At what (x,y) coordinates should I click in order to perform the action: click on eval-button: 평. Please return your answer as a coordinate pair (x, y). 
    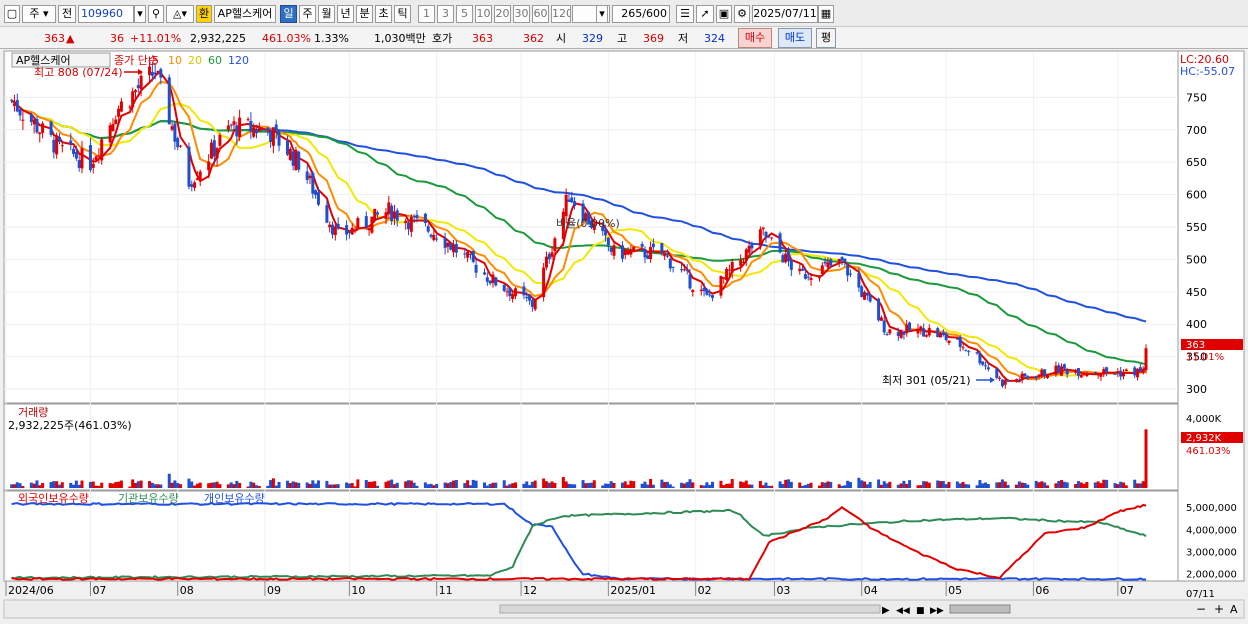
    Looking at the image, I should click on (826, 38).